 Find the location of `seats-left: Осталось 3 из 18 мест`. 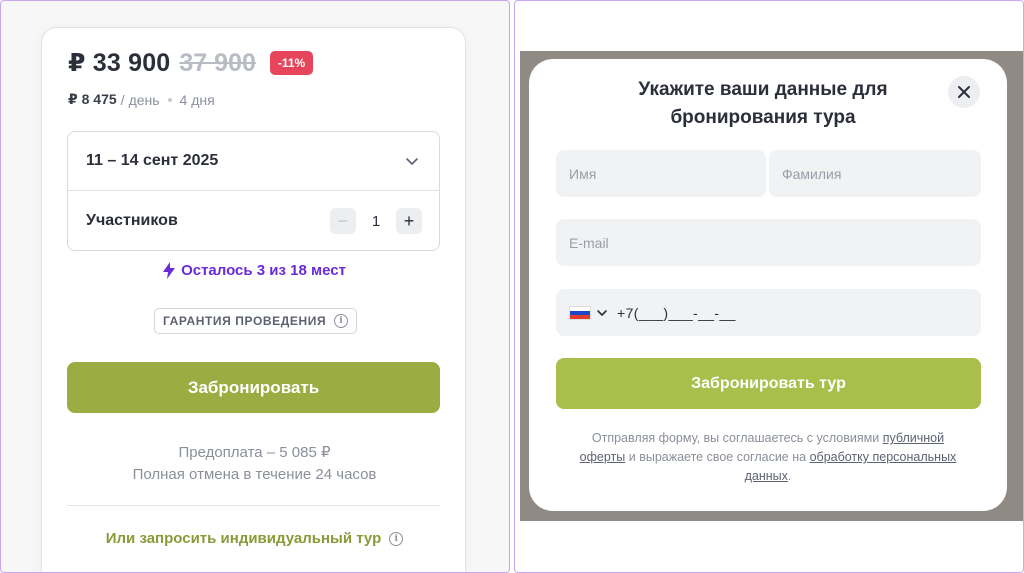

seats-left: Осталось 3 из 18 мест is located at coordinates (254, 270).